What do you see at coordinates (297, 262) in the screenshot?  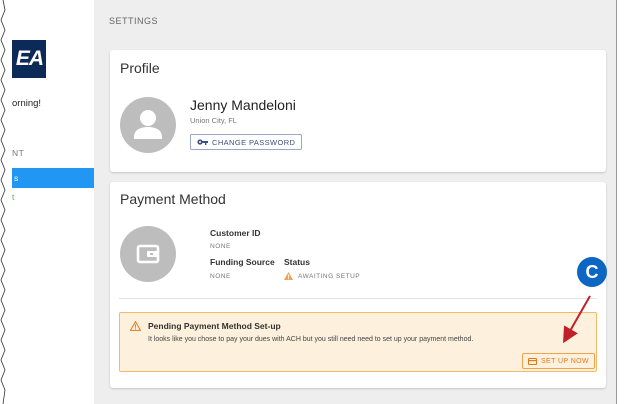 I see `status-label: Status` at bounding box center [297, 262].